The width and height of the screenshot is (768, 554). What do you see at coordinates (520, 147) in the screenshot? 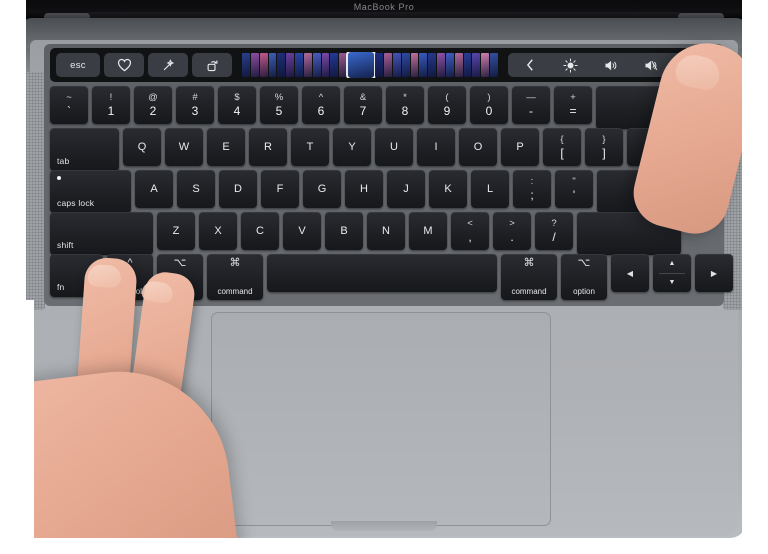
I see `key-p: P` at bounding box center [520, 147].